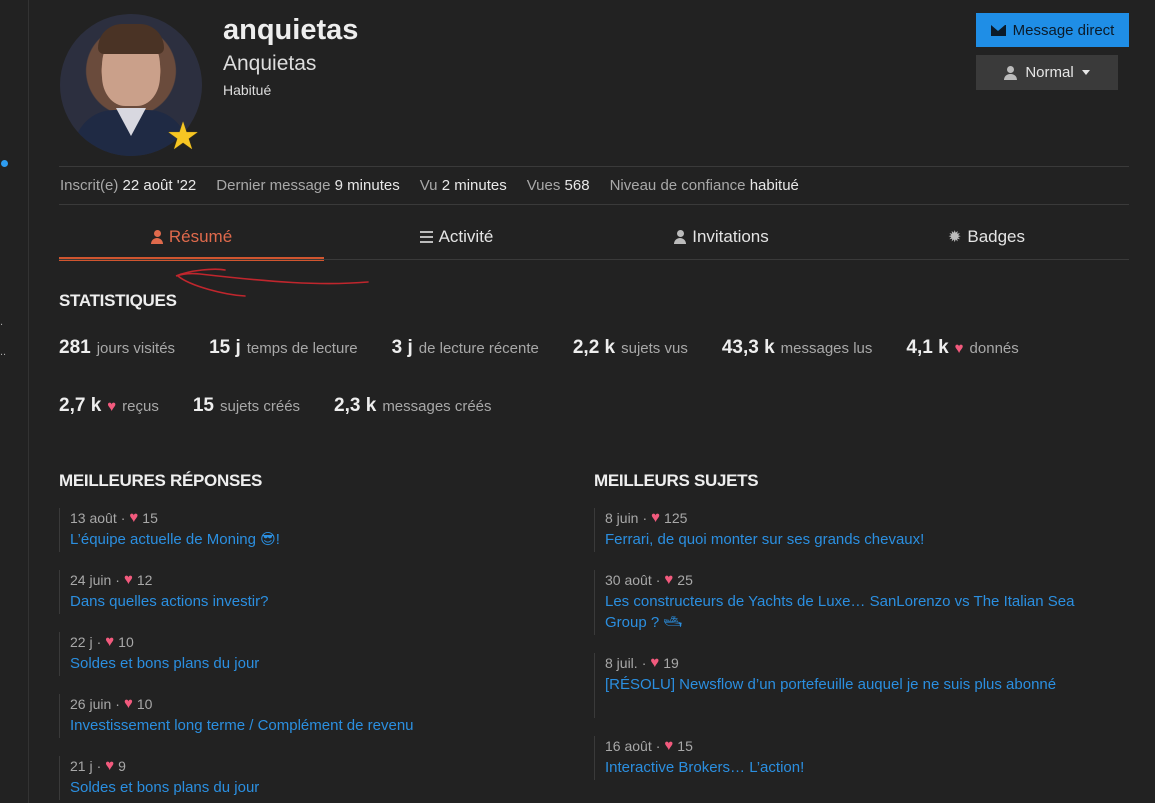  Describe the element at coordinates (268, 539) in the screenshot. I see `sunglasses-emoji-icon: 😎` at that location.